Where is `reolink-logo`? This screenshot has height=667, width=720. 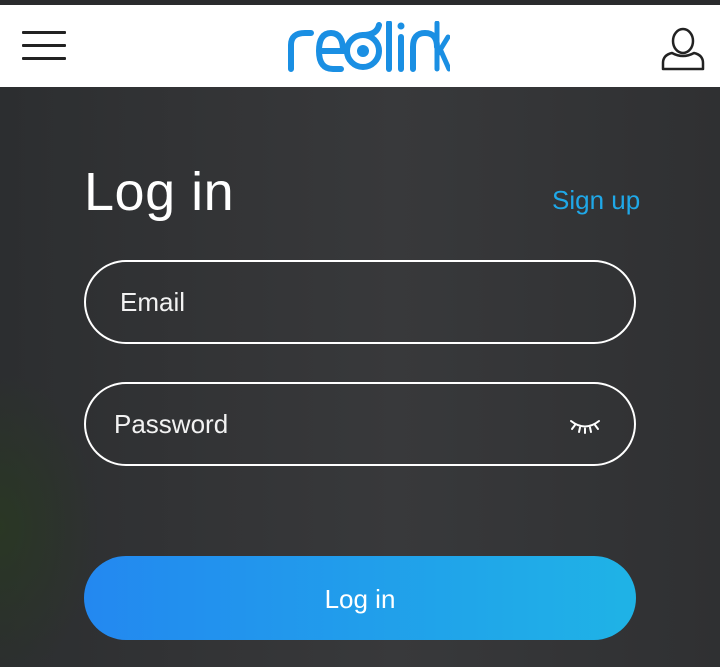
reolink-logo is located at coordinates (367, 47).